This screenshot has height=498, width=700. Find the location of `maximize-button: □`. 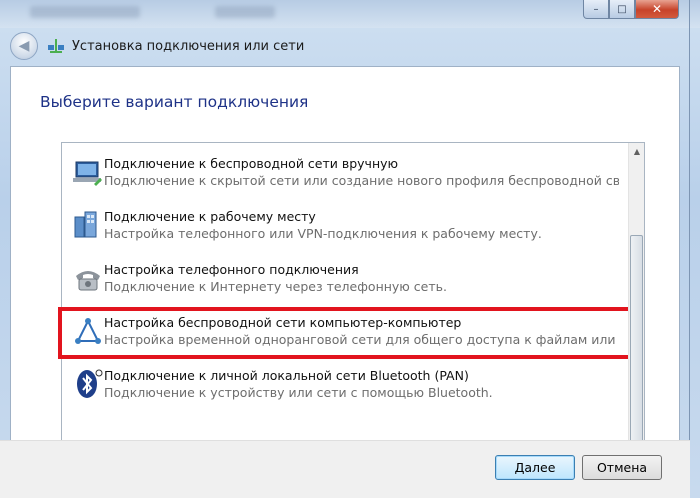

maximize-button: □ is located at coordinates (622, 9).